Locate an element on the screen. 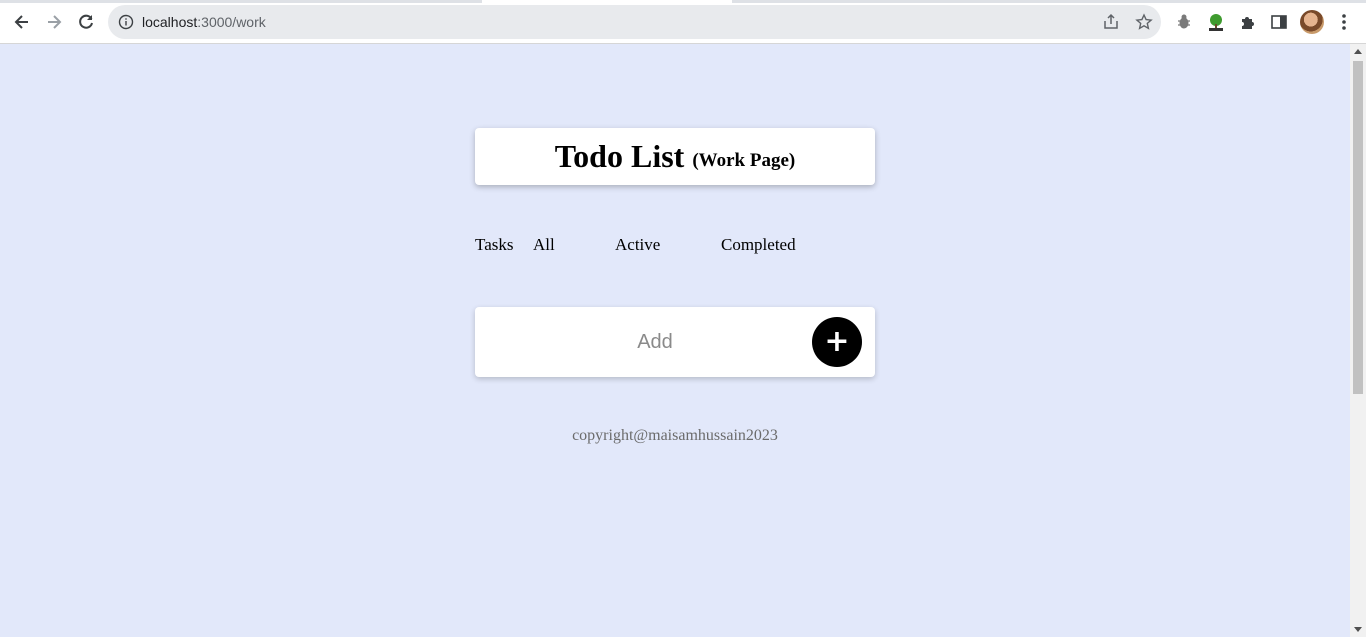 The height and width of the screenshot is (637, 1366). page-subtitle: (Work Page) is located at coordinates (744, 160).